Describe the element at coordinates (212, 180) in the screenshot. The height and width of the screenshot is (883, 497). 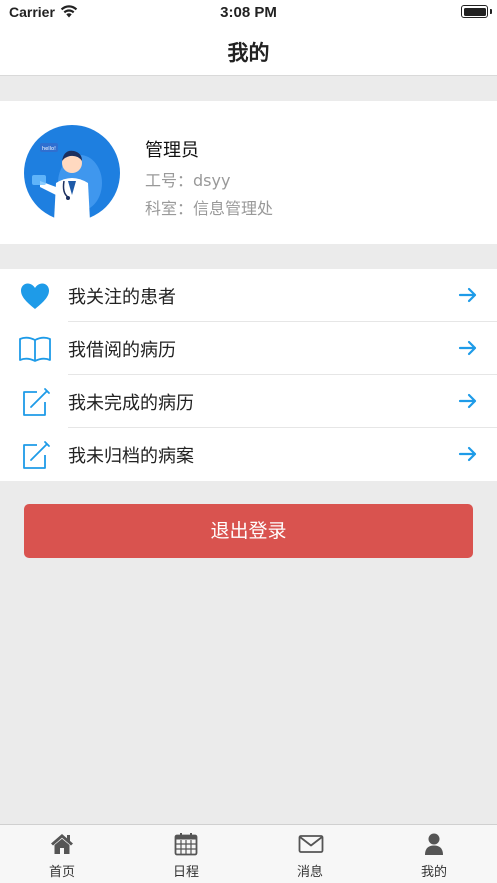
I see `employee-id-value: dsyy` at that location.